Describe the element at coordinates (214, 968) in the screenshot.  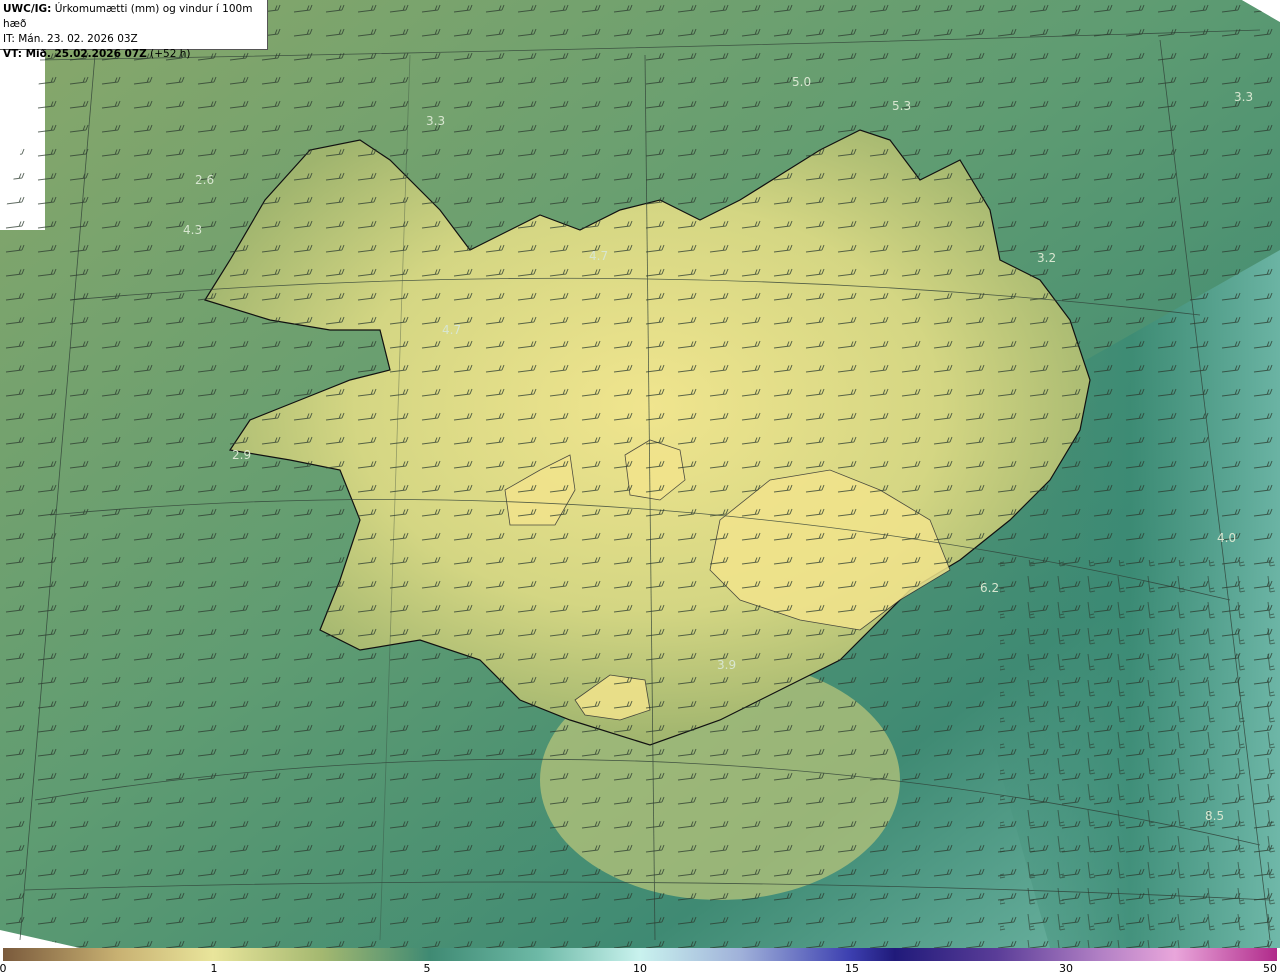
I see `colorbar-tick: 1` at that location.